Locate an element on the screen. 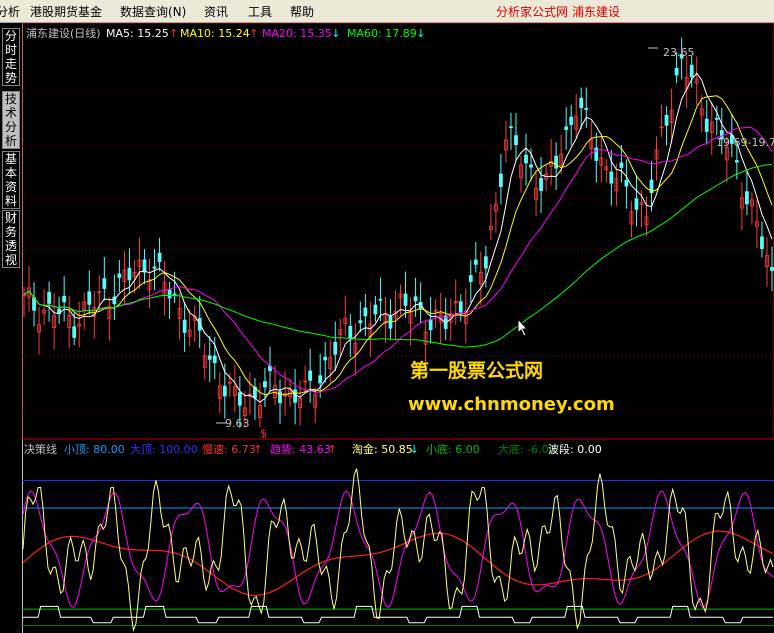  indicator-slow-line is located at coordinates (398, 563).